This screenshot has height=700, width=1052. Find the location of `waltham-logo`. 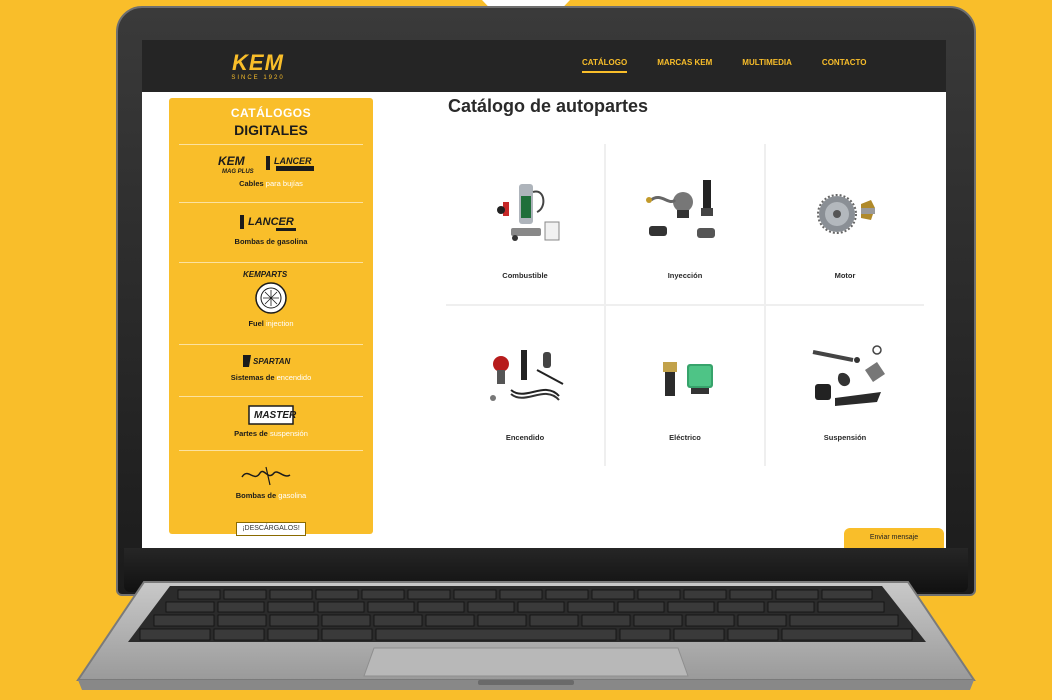

waltham-logo is located at coordinates (271, 475).